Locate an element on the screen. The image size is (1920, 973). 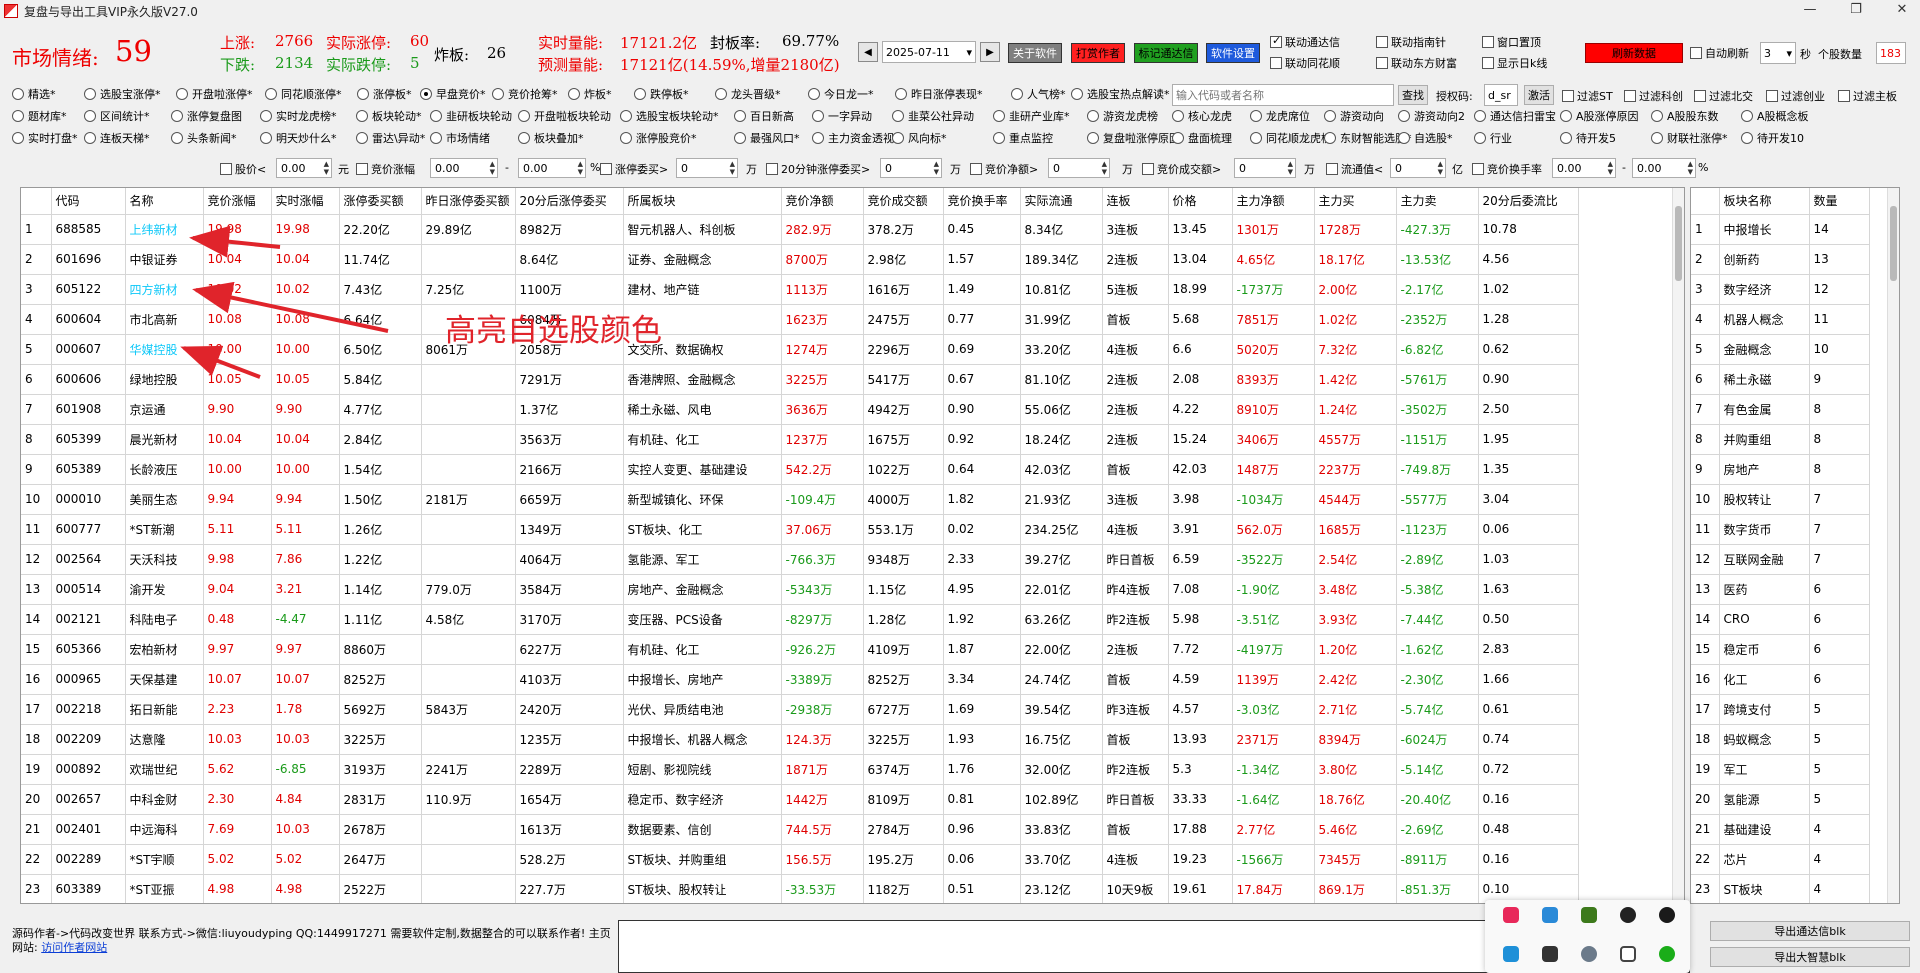
turnover-checkbox: 竞价换手率 is located at coordinates (1507, 169).